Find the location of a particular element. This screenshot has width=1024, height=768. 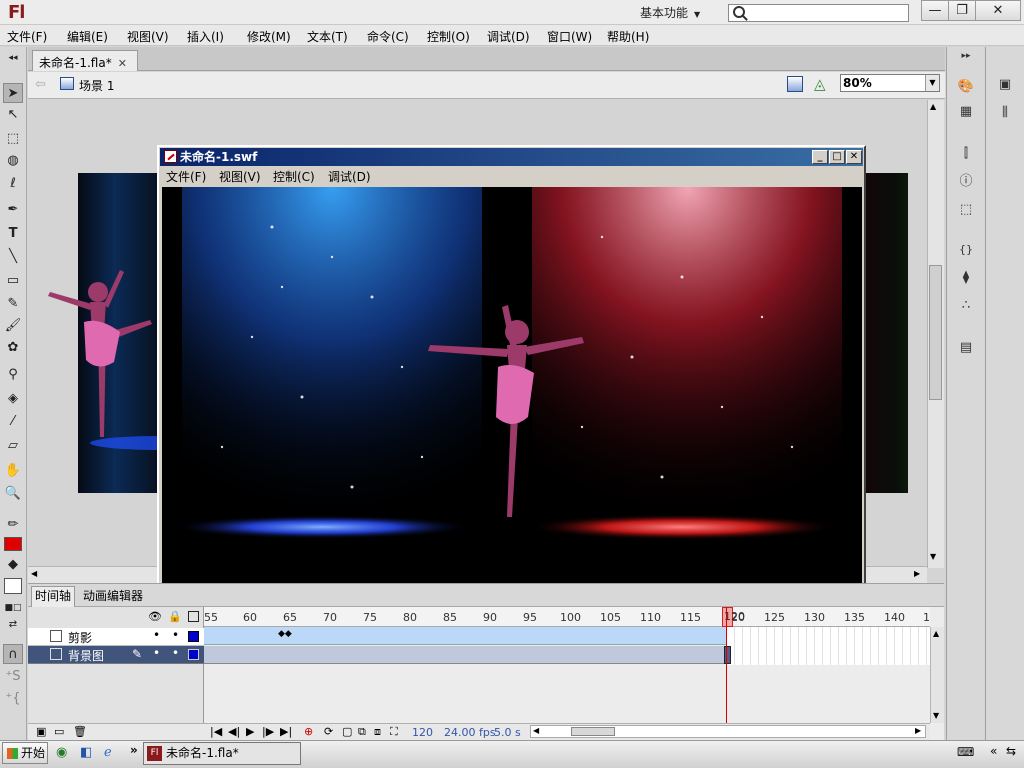

start-button: 开始 is located at coordinates (25, 753).